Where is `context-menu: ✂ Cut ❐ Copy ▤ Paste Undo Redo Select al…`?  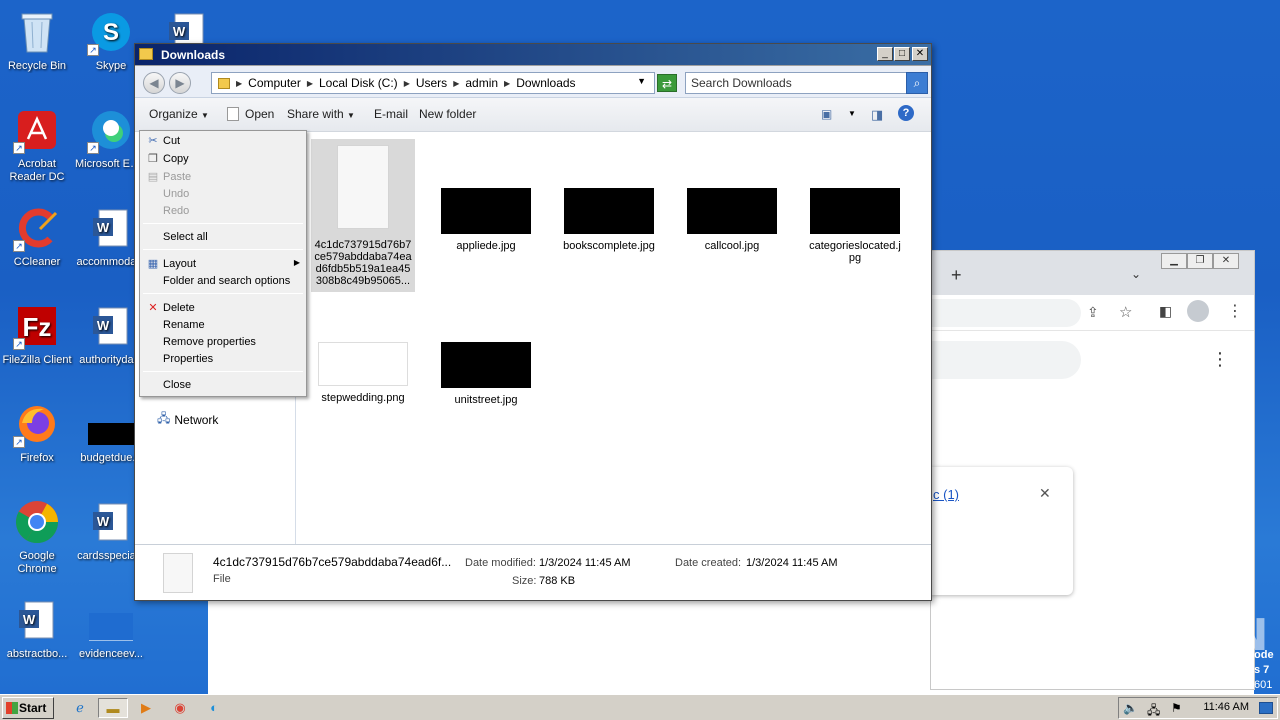
context-menu: ✂ Cut ❐ Copy ▤ Paste Undo Redo Select al… is located at coordinates (223, 263).